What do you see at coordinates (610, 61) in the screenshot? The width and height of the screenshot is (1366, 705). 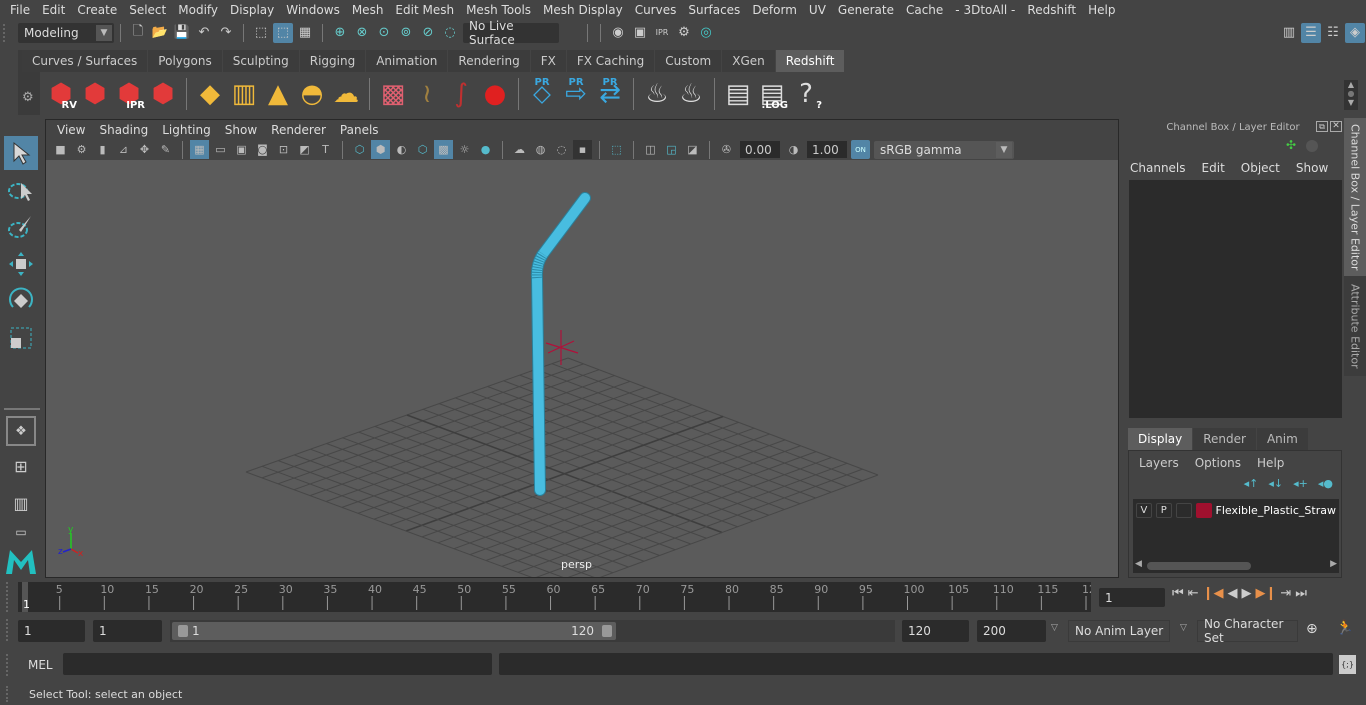 I see `shelf-tab-fx-caching: FX Caching` at bounding box center [610, 61].